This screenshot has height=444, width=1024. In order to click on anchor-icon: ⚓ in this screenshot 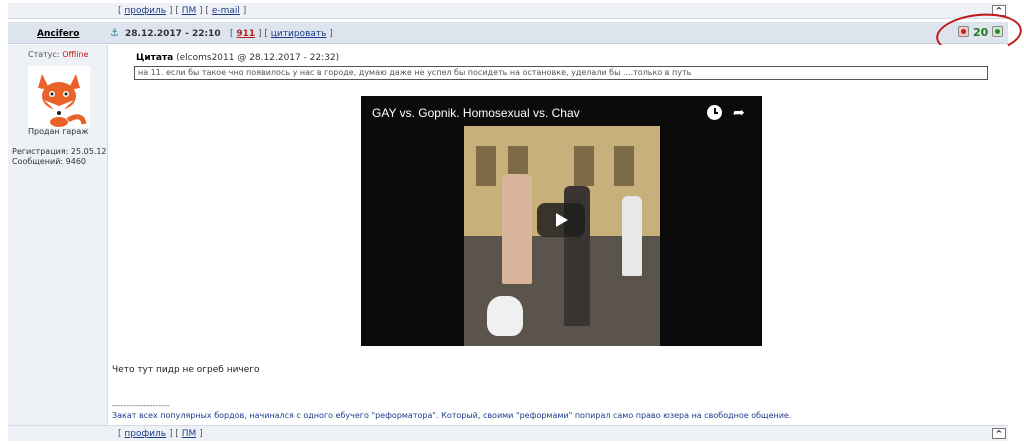, I will do `click(114, 33)`.